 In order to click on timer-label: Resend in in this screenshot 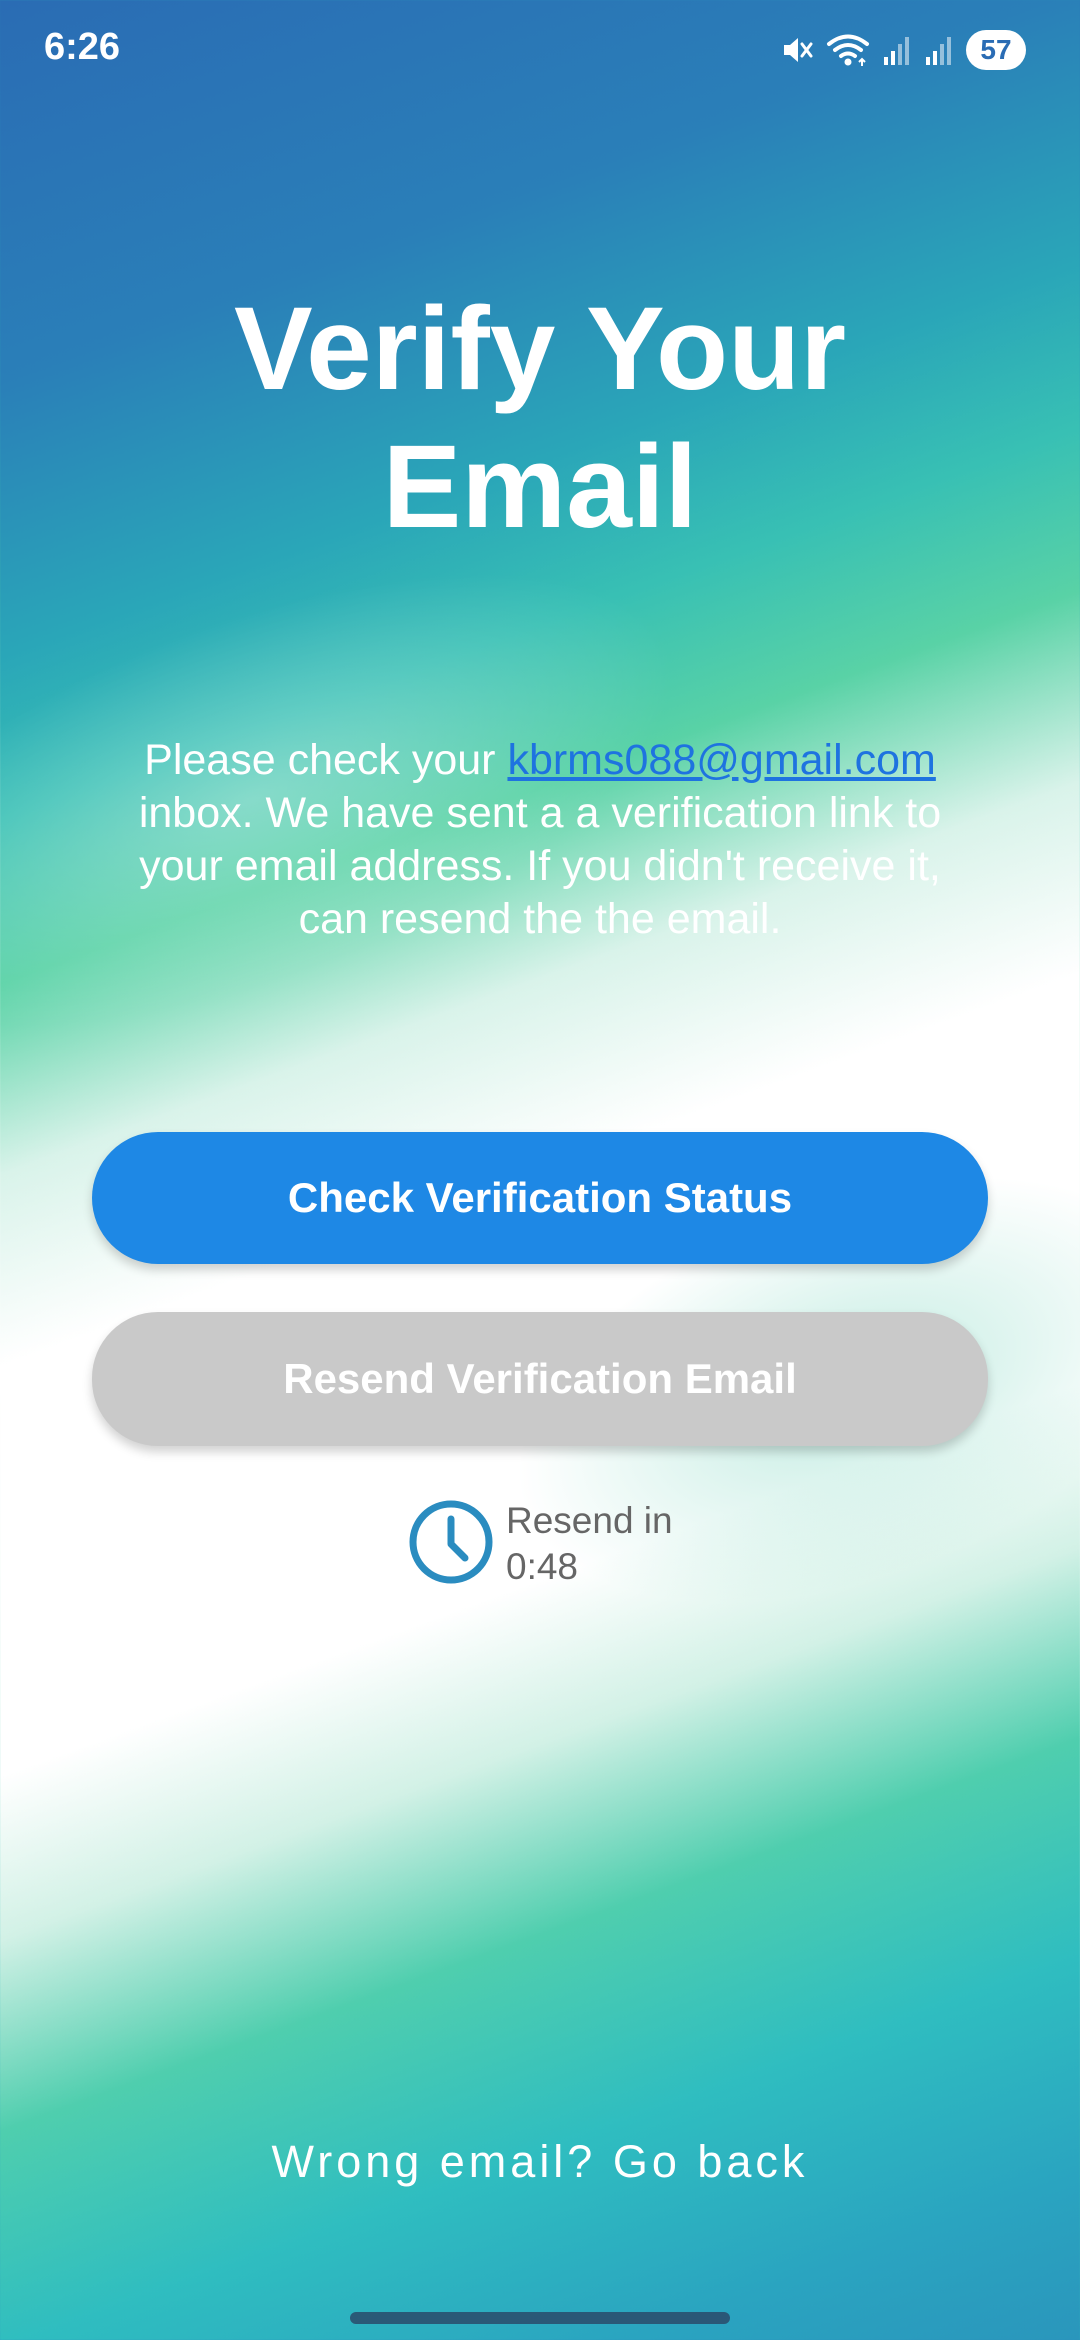, I will do `click(589, 1520)`.